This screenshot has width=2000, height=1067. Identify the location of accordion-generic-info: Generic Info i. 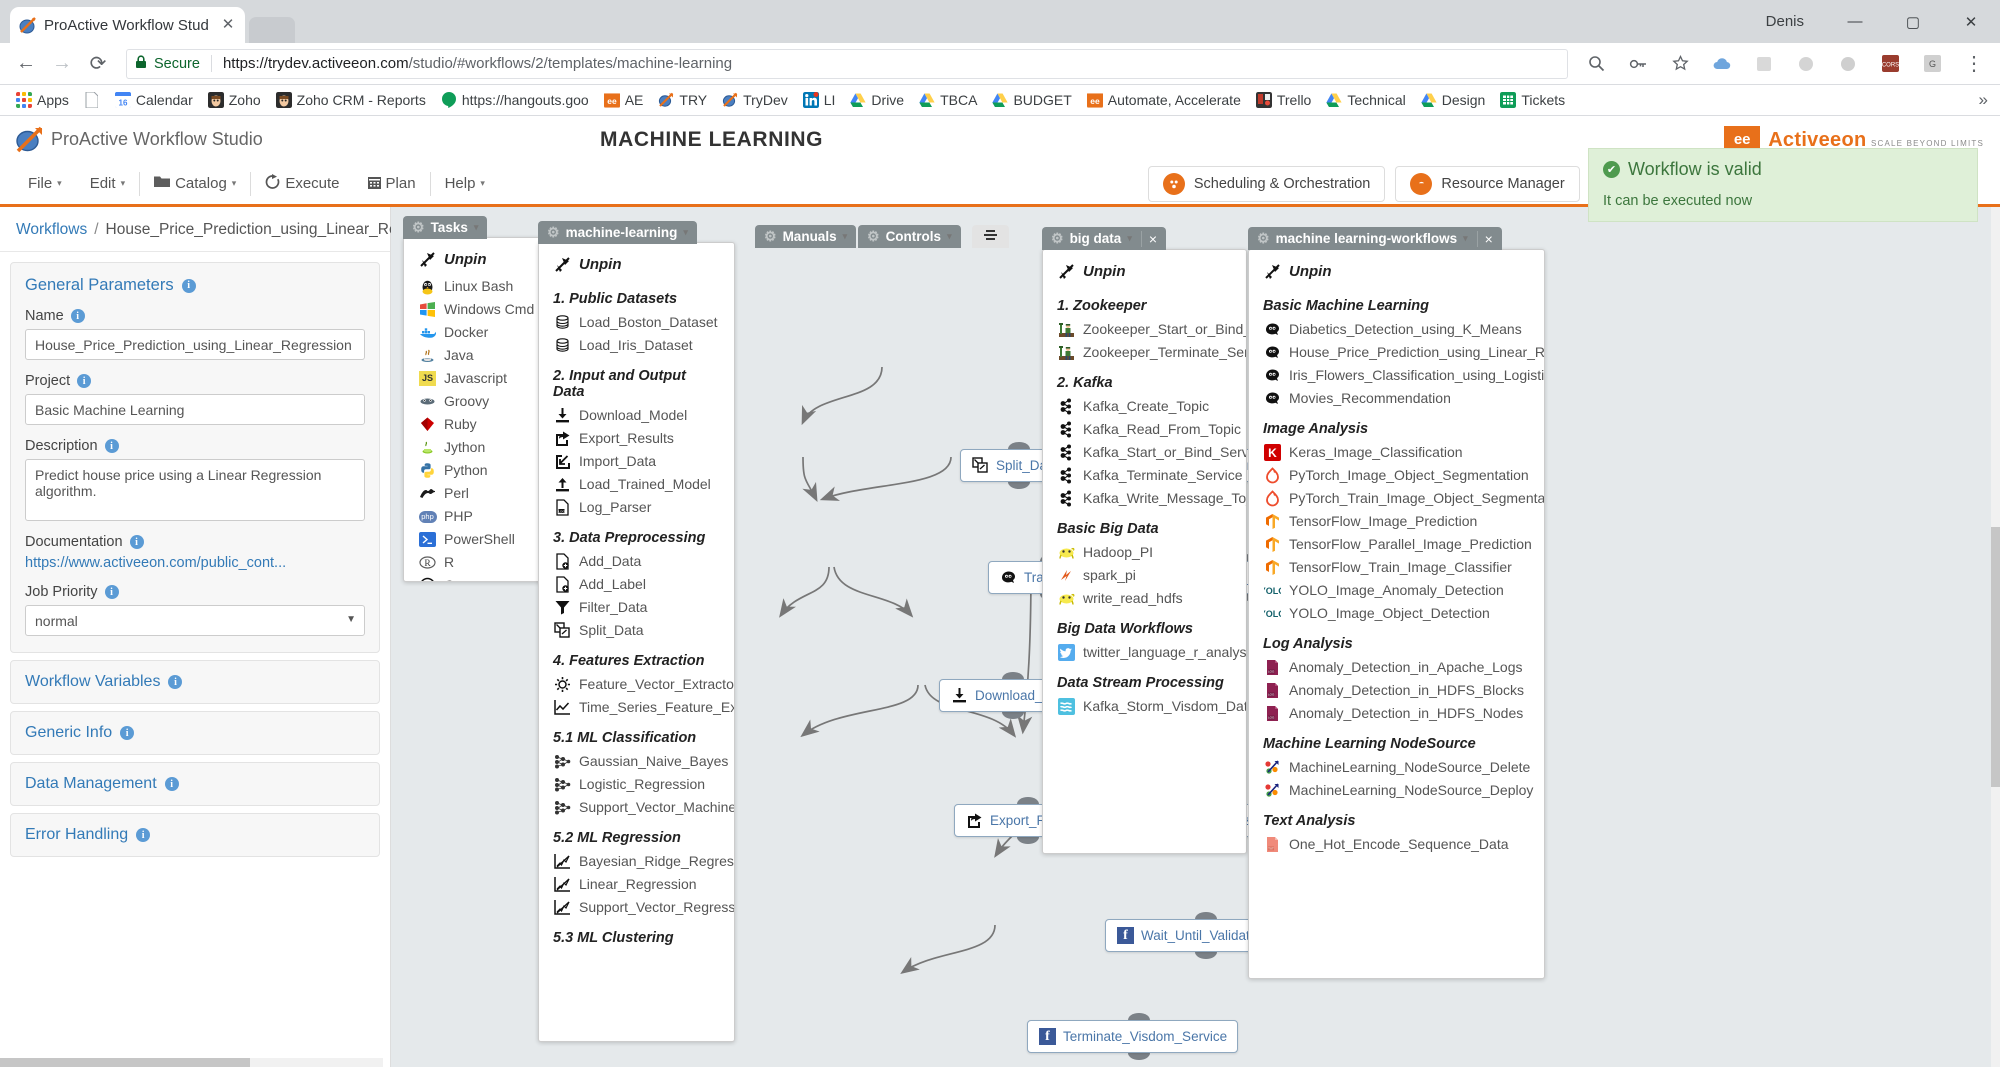
(195, 733).